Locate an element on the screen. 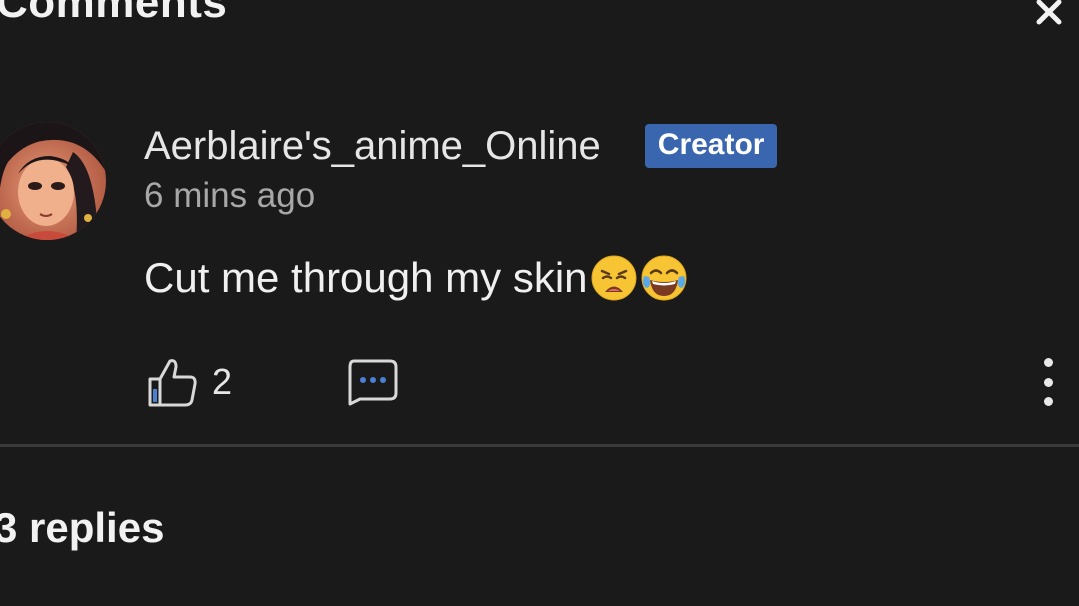 Image resolution: width=1079 pixels, height=606 pixels. comment-bubble-icon is located at coordinates (373, 382).